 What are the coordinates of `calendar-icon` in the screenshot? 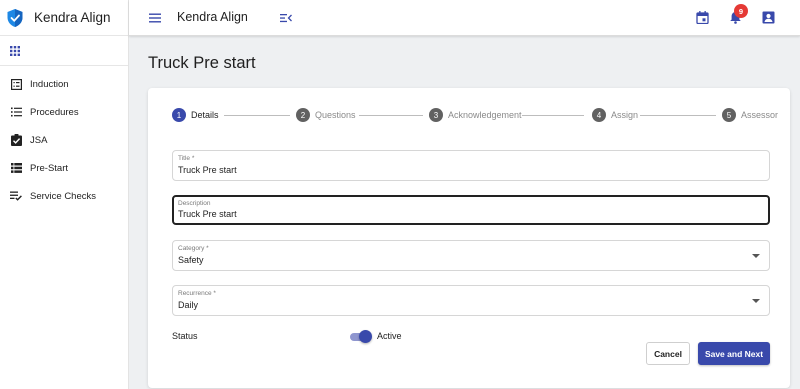 It's located at (702, 17).